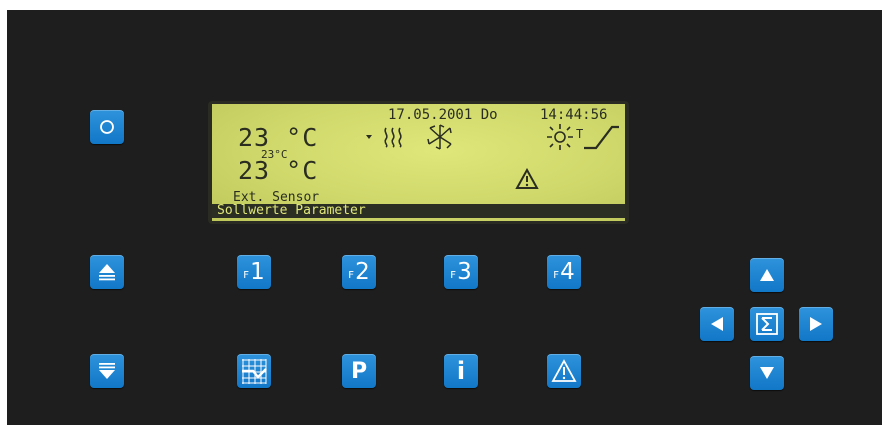 This screenshot has height=425, width=882. I want to click on graph-icon, so click(254, 371).